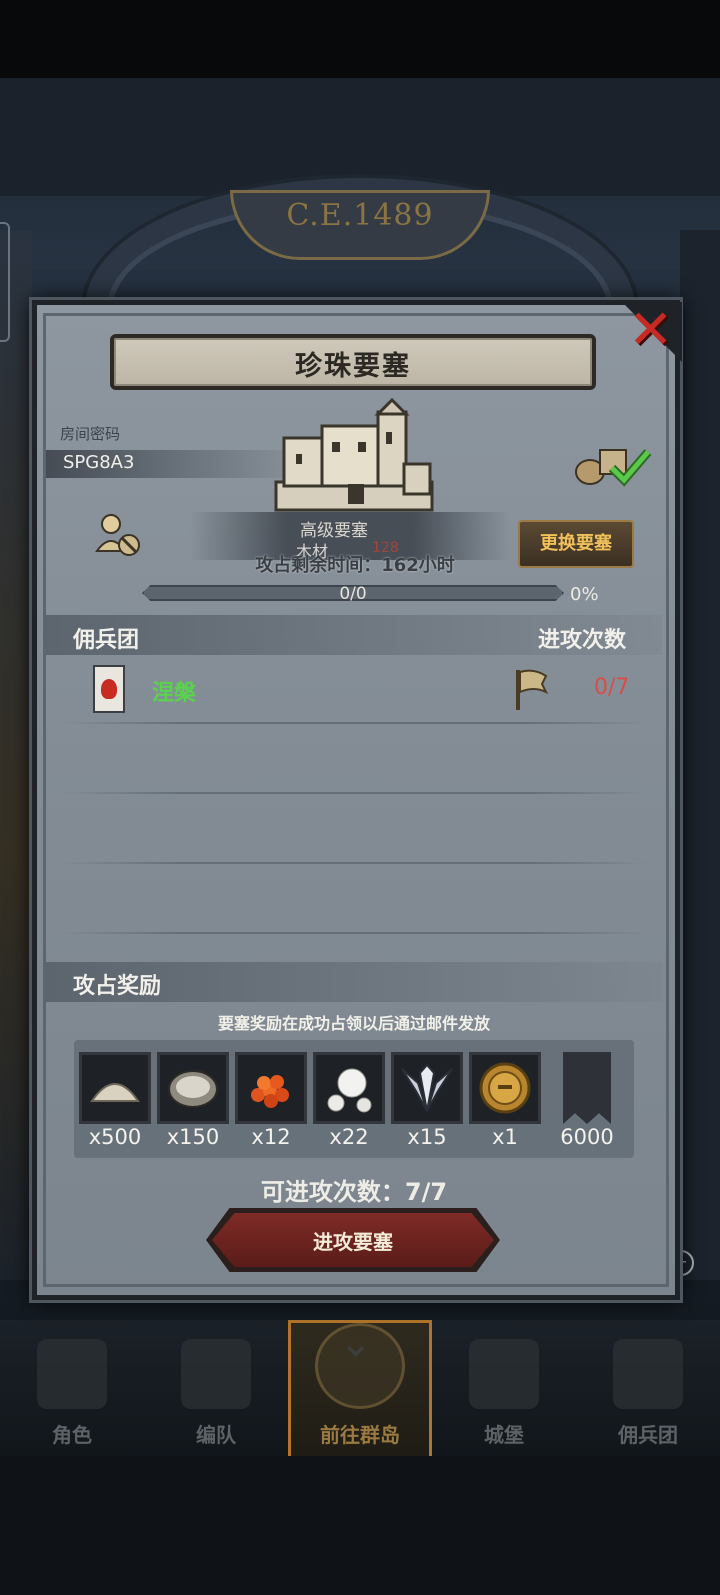 The height and width of the screenshot is (1595, 720). What do you see at coordinates (584, 594) in the screenshot?
I see `progress-percent: 0%` at bounding box center [584, 594].